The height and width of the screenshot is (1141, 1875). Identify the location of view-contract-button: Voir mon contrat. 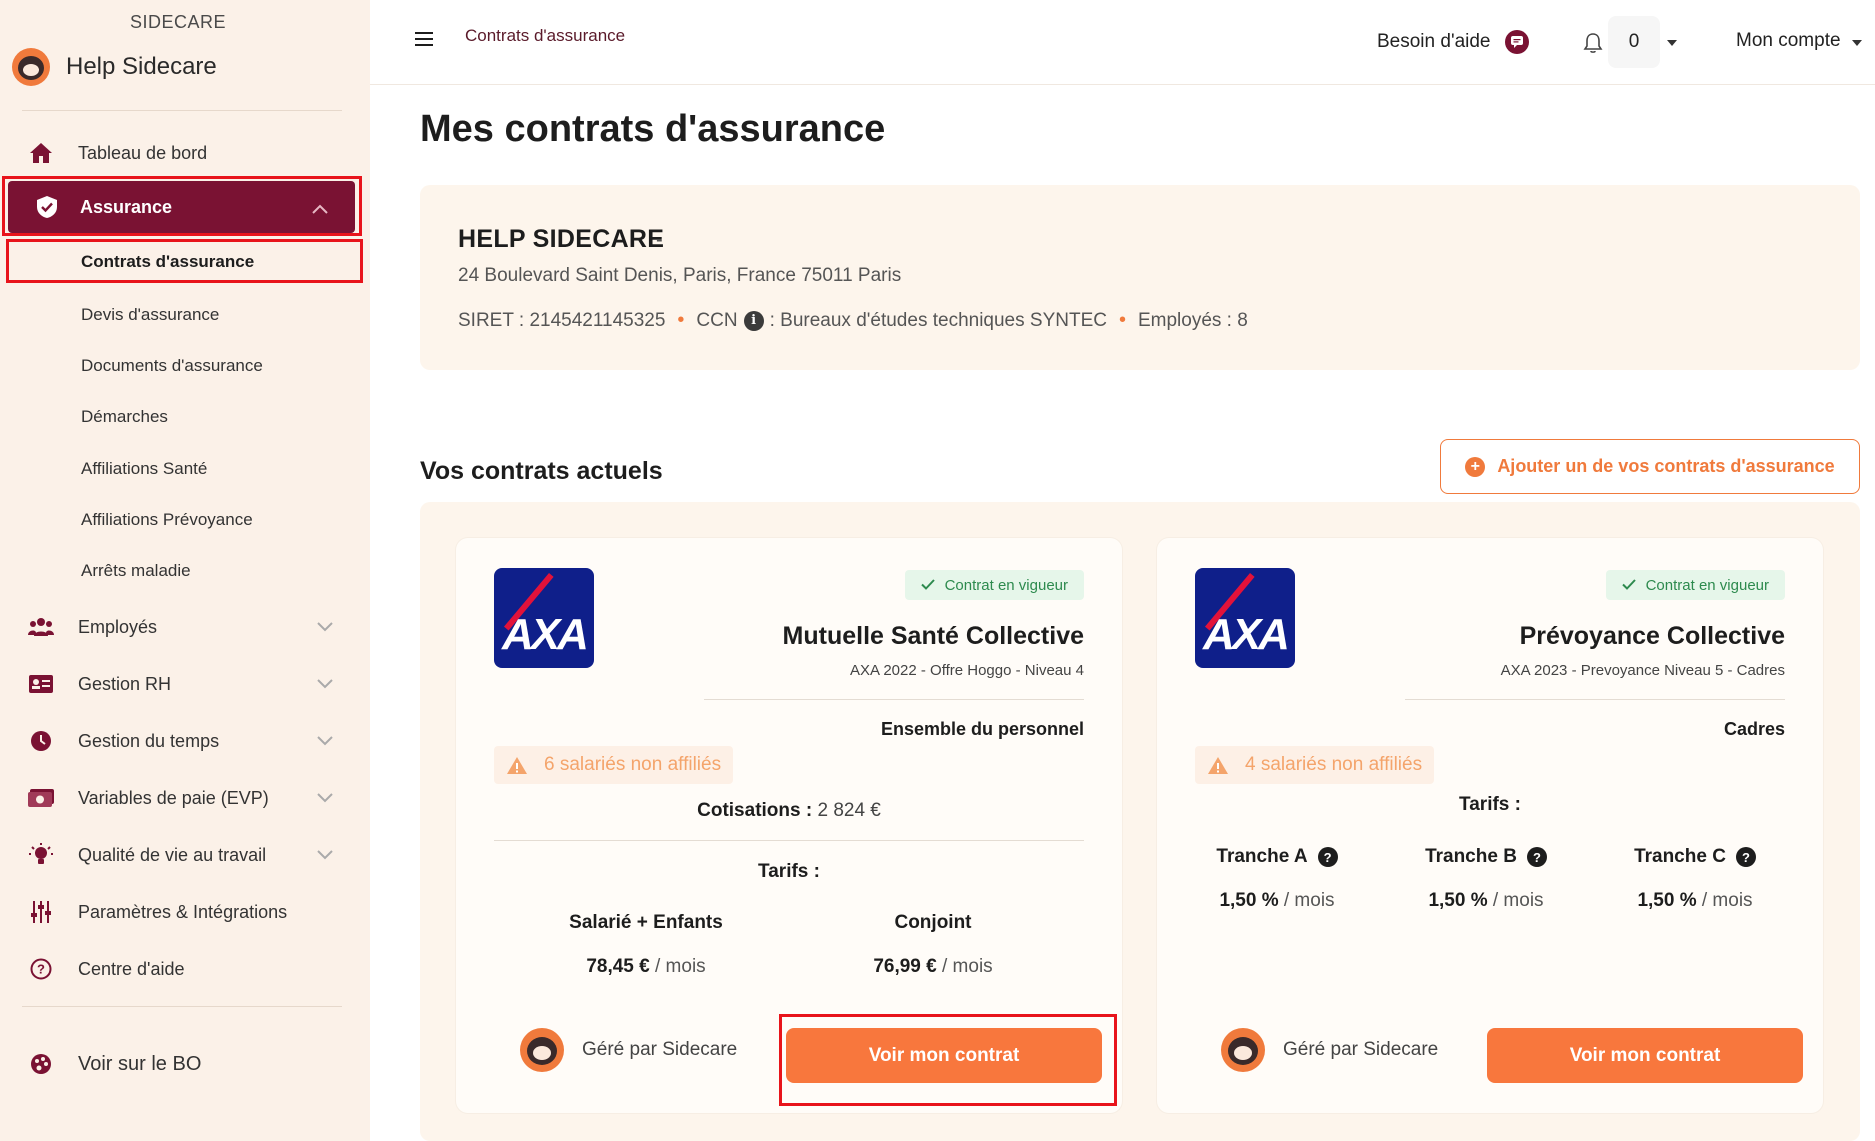
(1645, 1055).